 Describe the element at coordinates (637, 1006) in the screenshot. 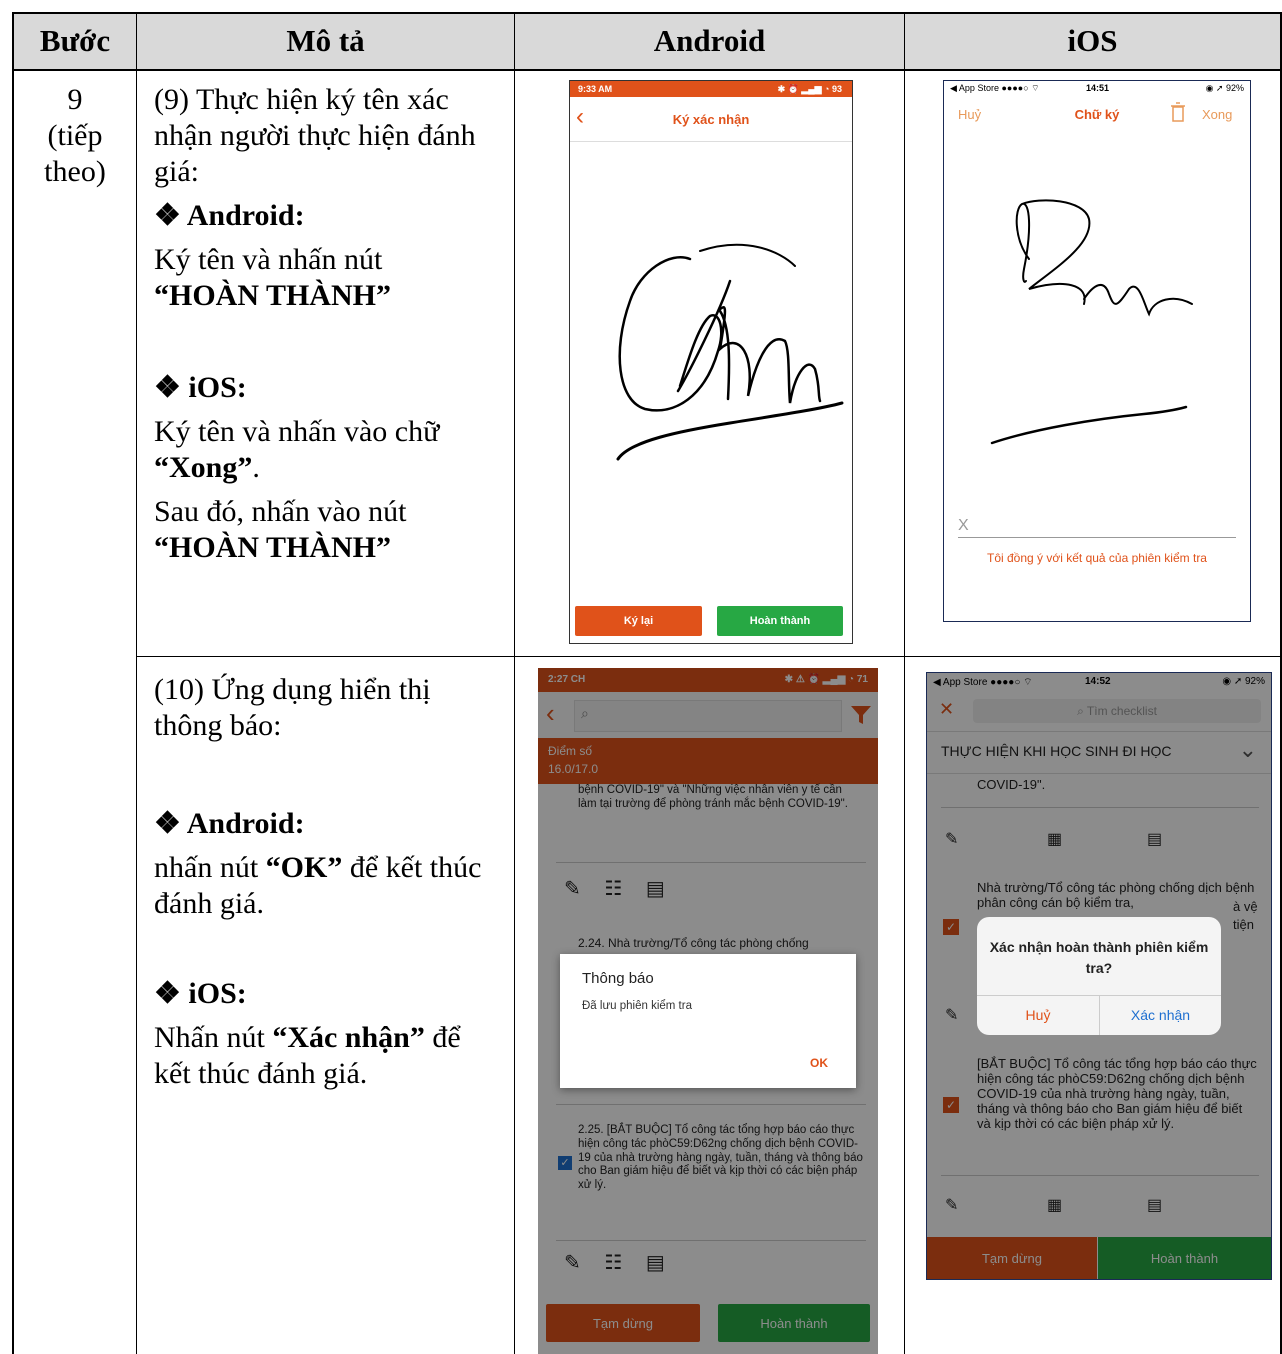

I see `dialog-message: Đã lưu phiên kiểm tra` at that location.